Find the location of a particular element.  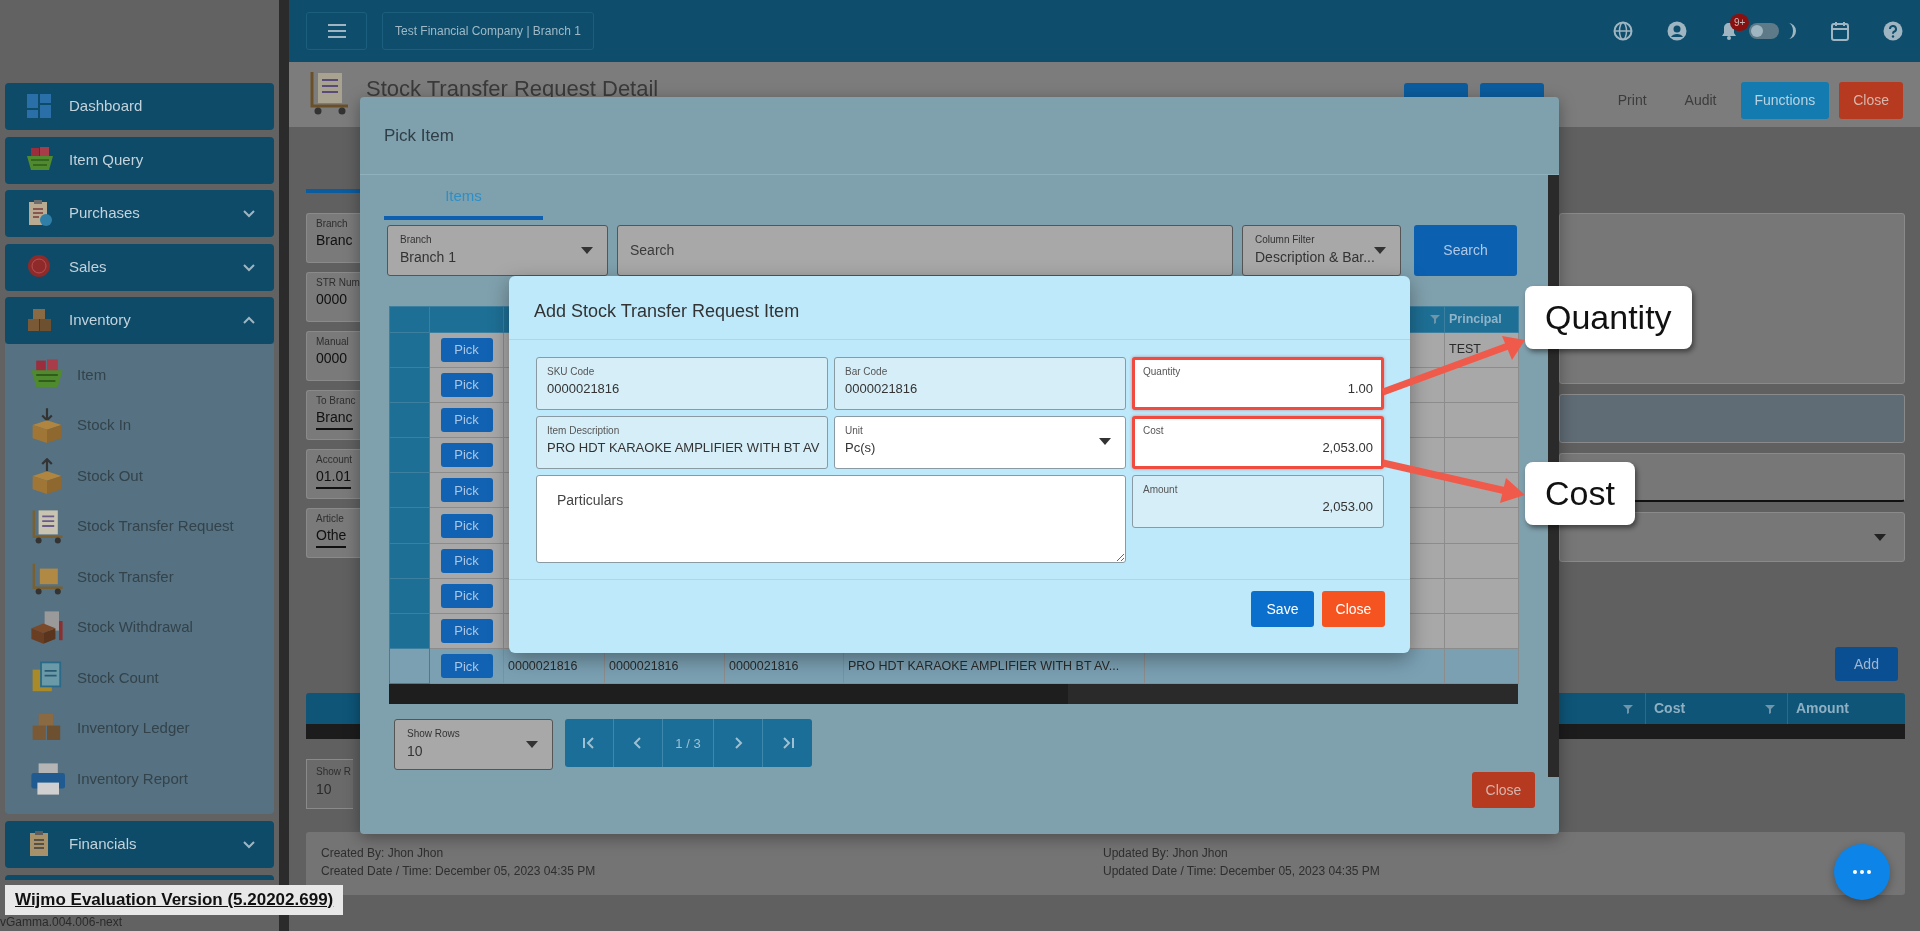

show-rows-select: Show Rows 10 is located at coordinates (473, 745).